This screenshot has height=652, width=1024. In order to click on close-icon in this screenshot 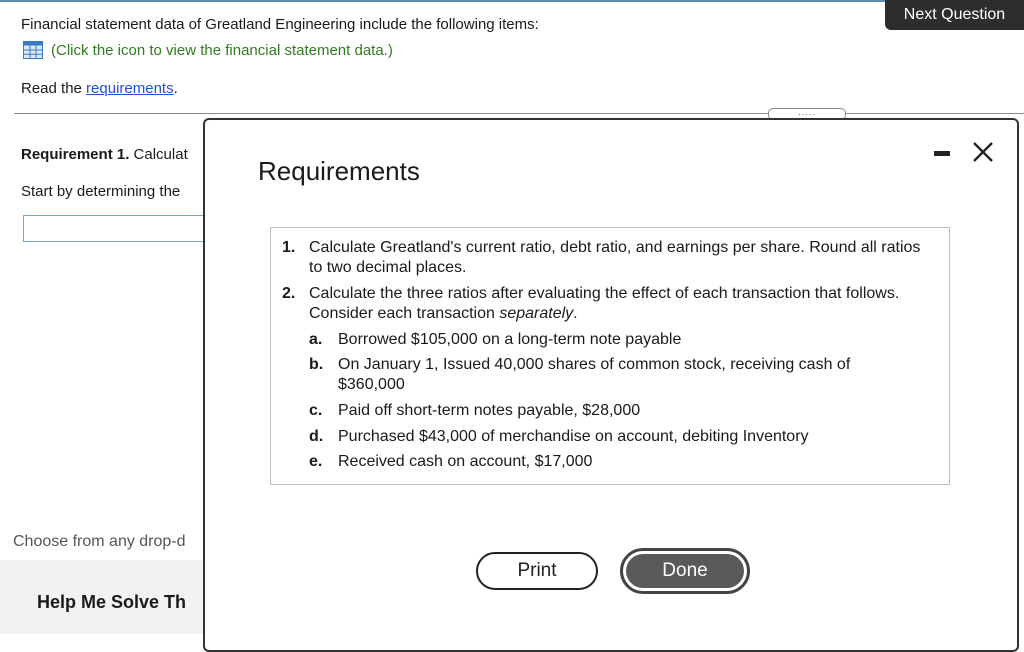, I will do `click(983, 152)`.